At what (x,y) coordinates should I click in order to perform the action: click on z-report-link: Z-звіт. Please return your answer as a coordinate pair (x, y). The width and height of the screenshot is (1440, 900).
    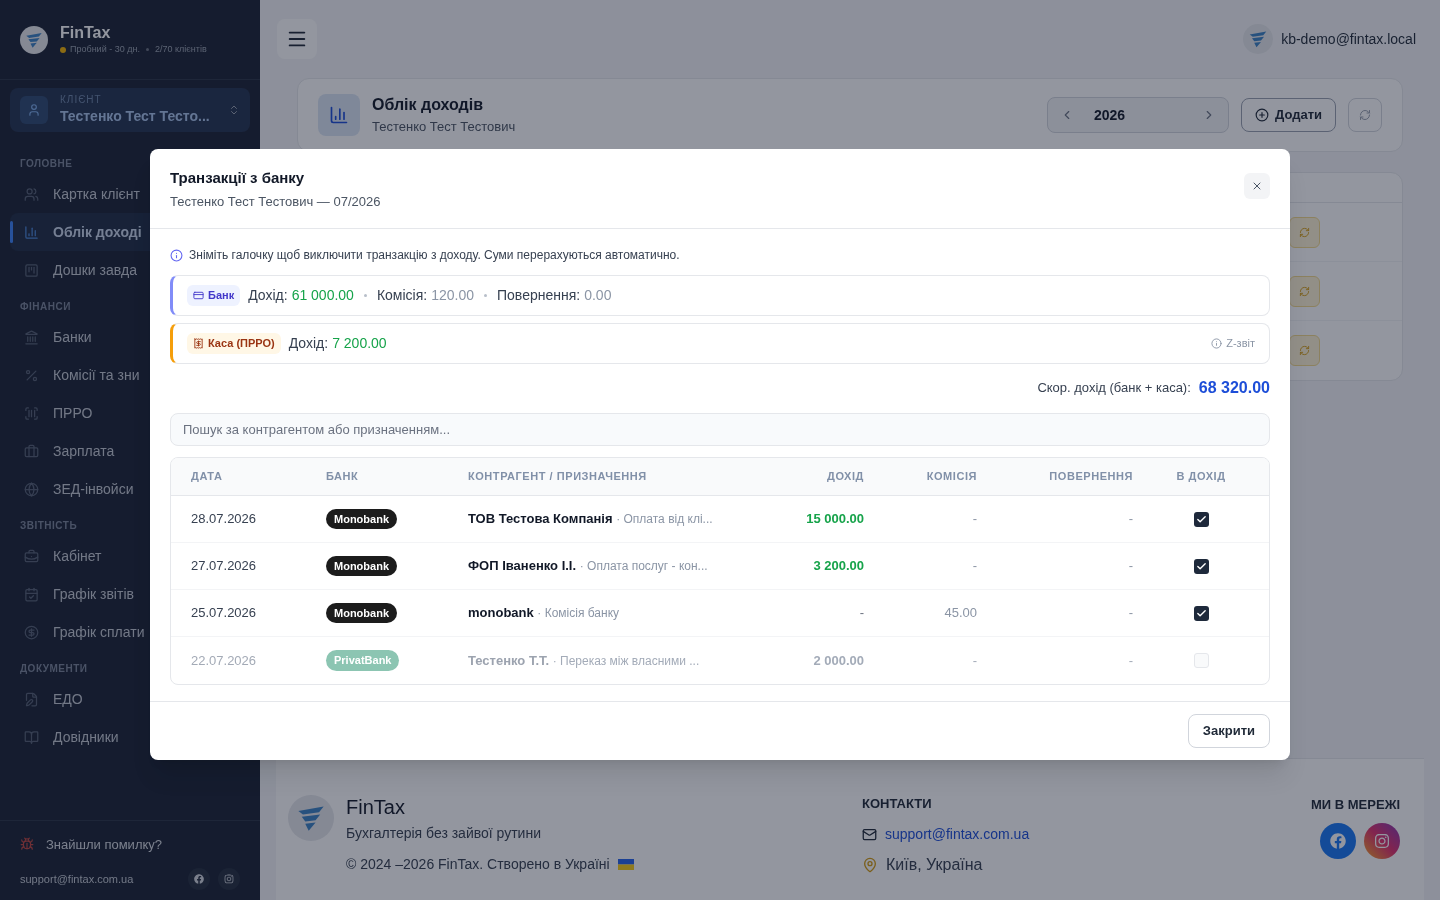
    Looking at the image, I should click on (1233, 343).